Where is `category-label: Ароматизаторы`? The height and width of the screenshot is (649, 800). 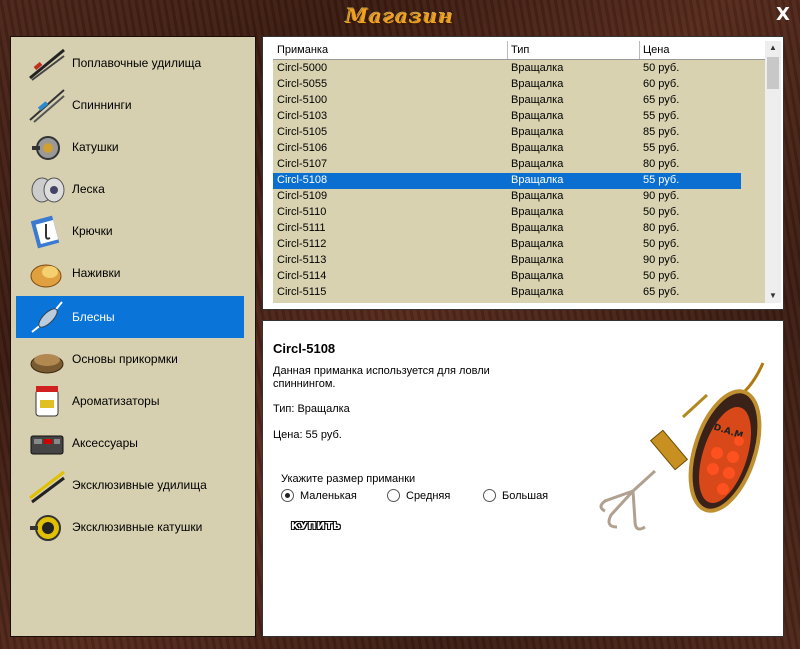
category-label: Ароматизаторы is located at coordinates (116, 401).